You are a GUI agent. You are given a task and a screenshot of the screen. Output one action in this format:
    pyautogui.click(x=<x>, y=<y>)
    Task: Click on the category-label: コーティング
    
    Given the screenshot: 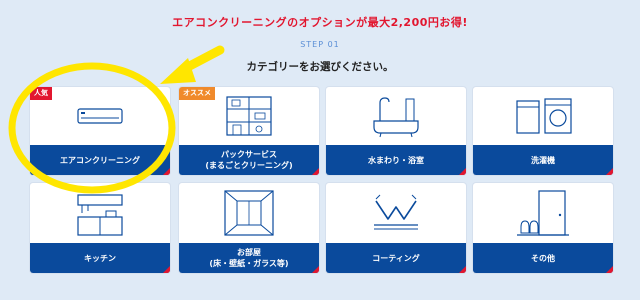 What is the action you would take?
    pyautogui.click(x=396, y=258)
    